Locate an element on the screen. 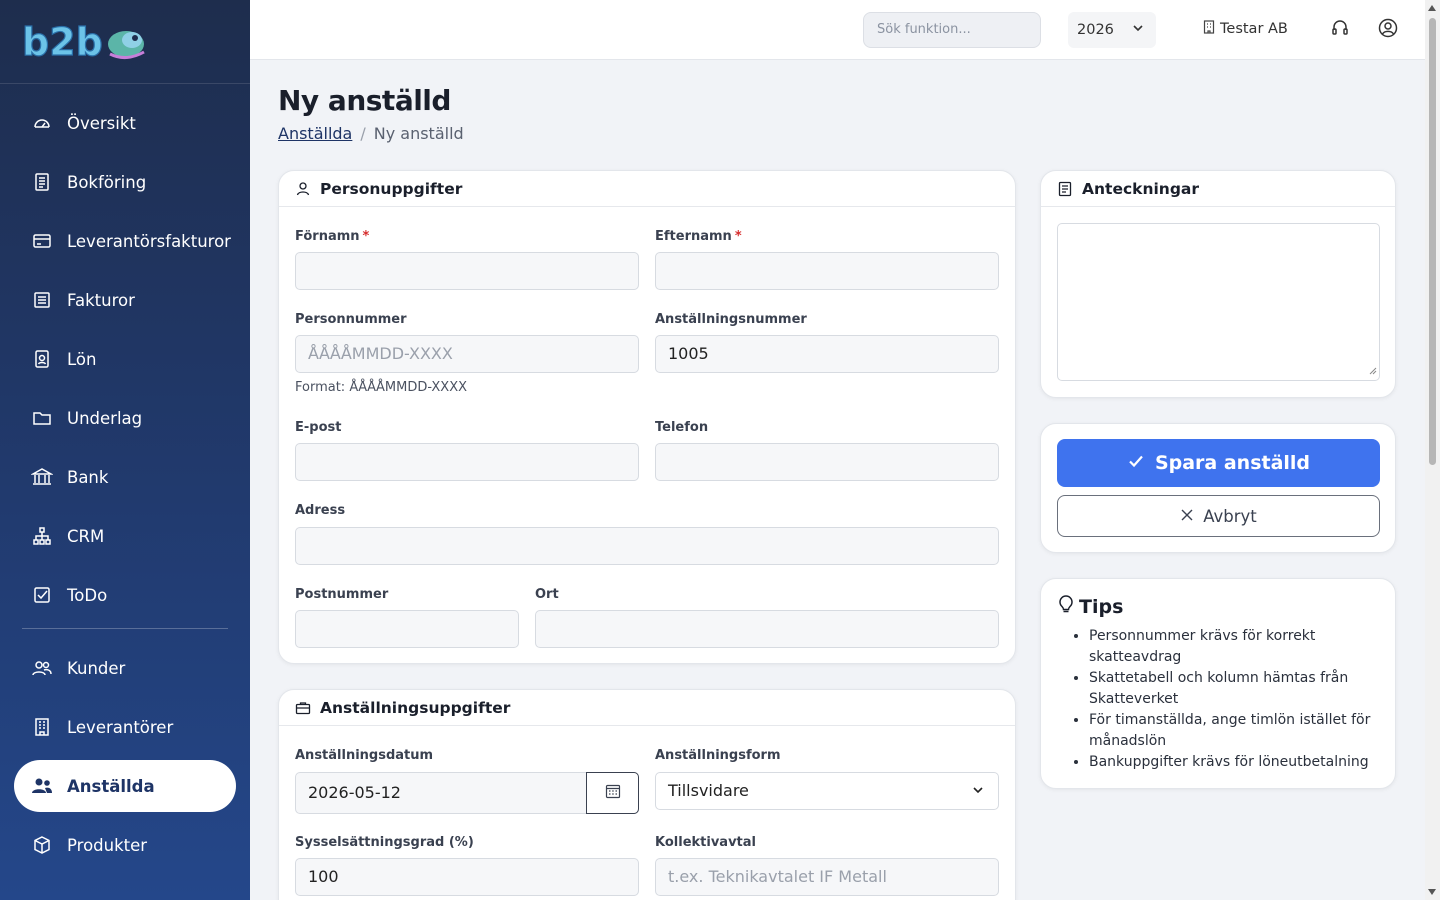 This screenshot has height=900, width=1440. check-icon is located at coordinates (1136, 463).